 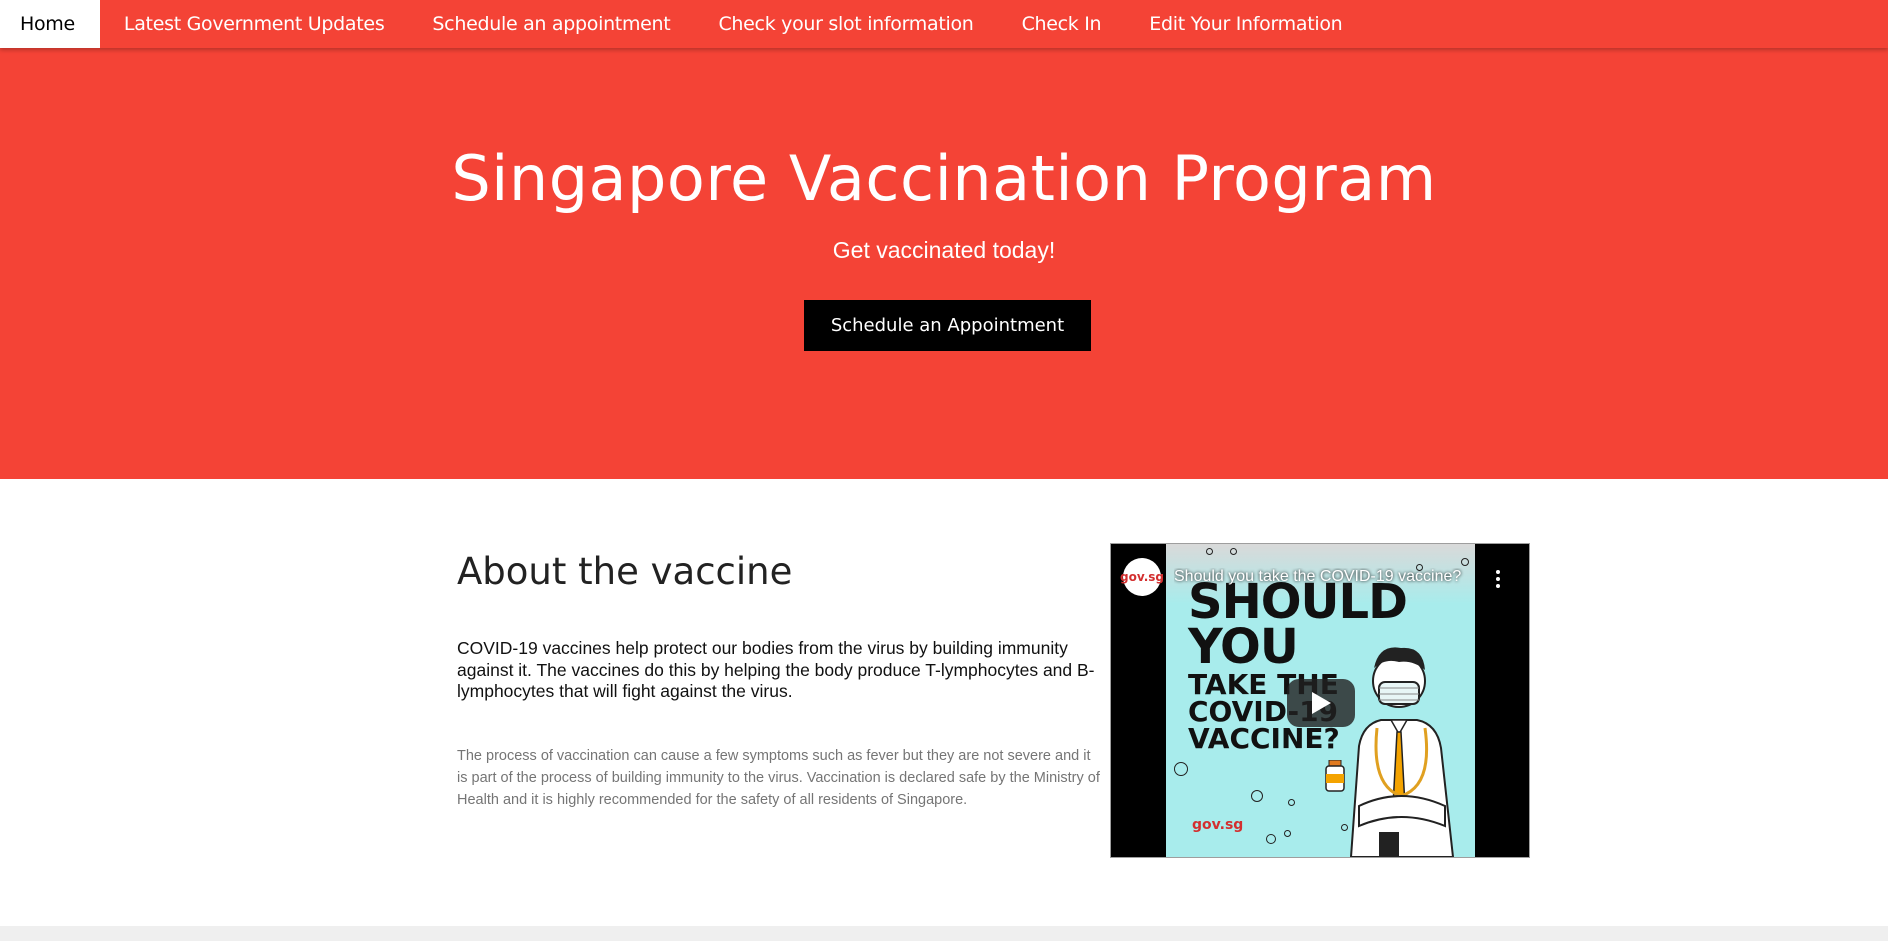 I want to click on vaccine-vial-icon, so click(x=1335, y=776).